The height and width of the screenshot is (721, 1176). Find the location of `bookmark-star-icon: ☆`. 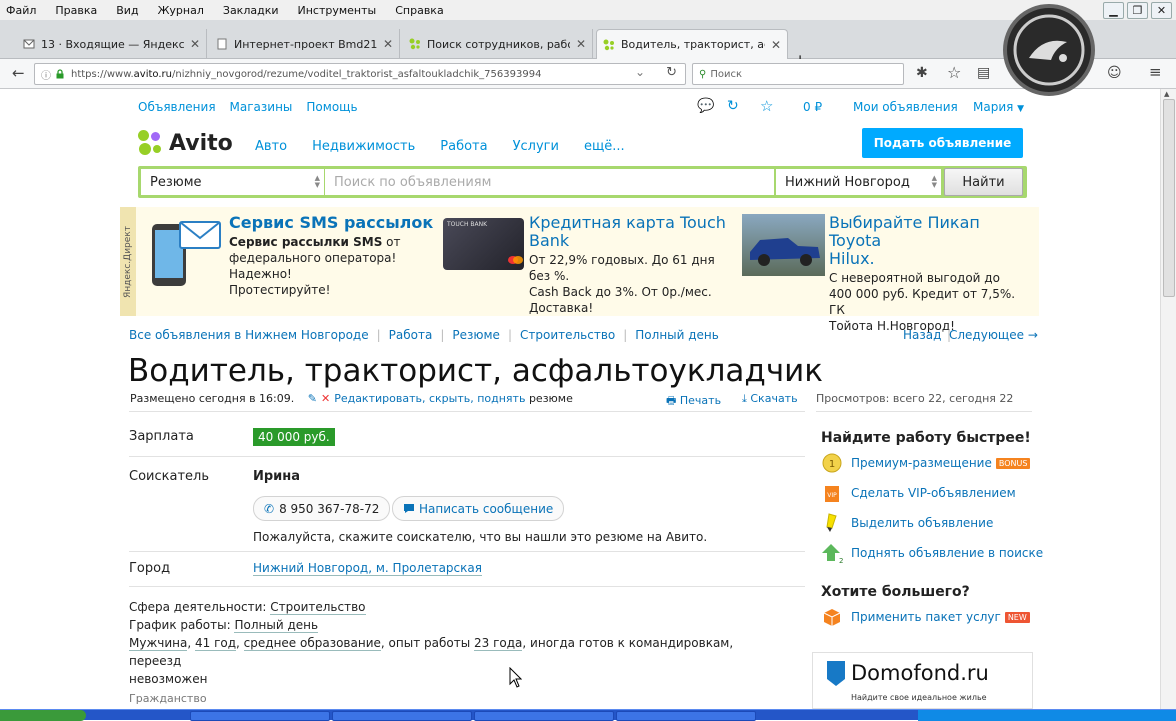

bookmark-star-icon: ☆ is located at coordinates (954, 72).